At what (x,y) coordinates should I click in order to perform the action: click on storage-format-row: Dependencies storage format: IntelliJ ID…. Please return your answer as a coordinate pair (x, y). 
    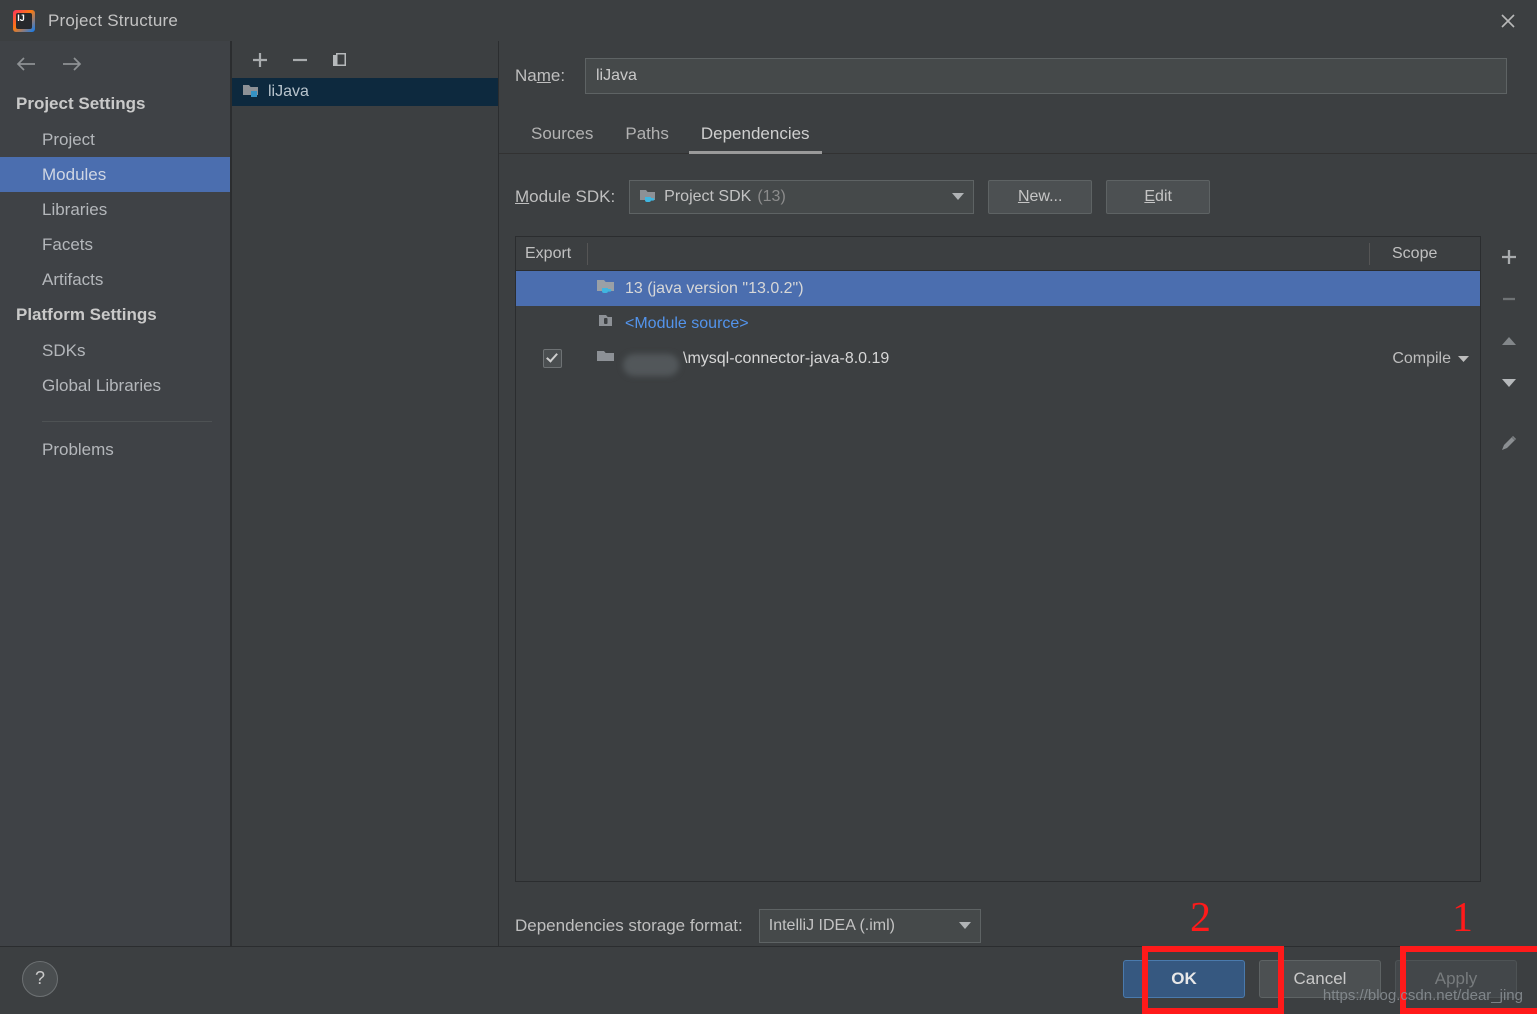
    Looking at the image, I should click on (1018, 914).